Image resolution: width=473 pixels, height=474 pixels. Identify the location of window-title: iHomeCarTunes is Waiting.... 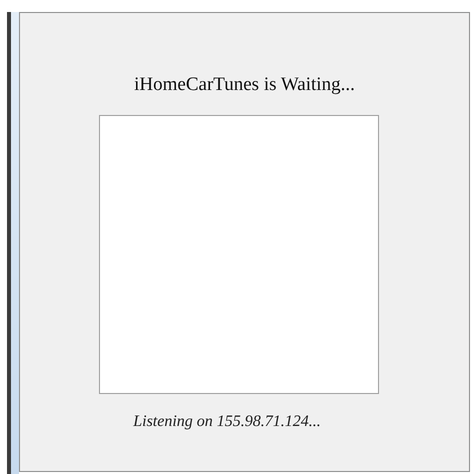
(244, 85).